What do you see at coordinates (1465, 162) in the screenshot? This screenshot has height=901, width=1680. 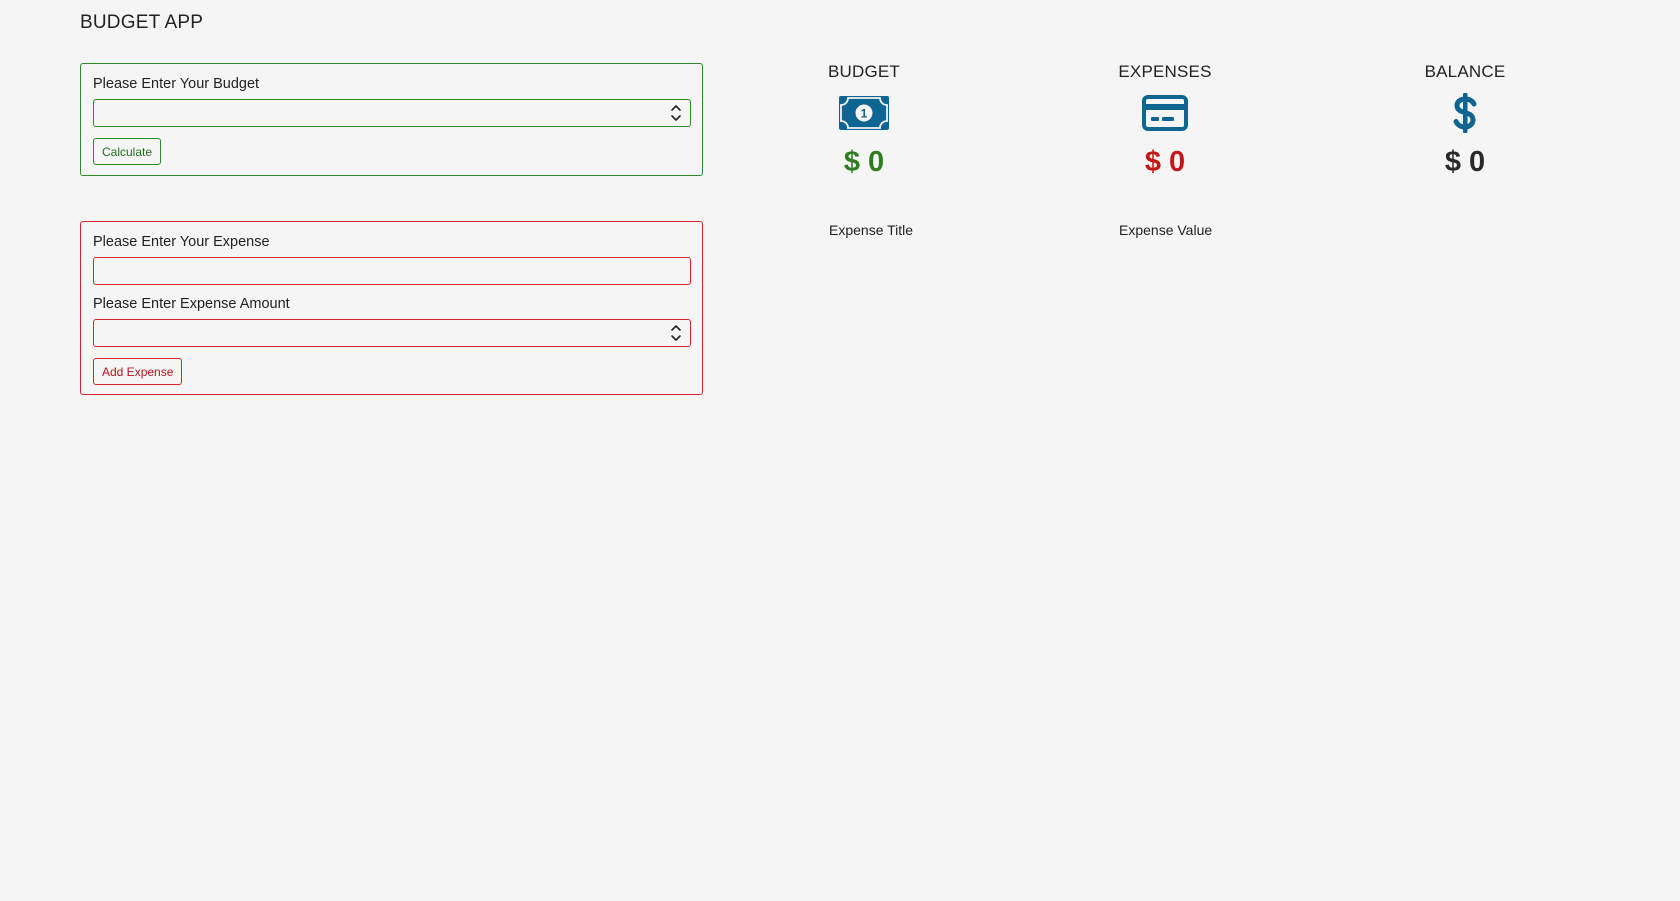 I see `balance-amount: $ 0` at bounding box center [1465, 162].